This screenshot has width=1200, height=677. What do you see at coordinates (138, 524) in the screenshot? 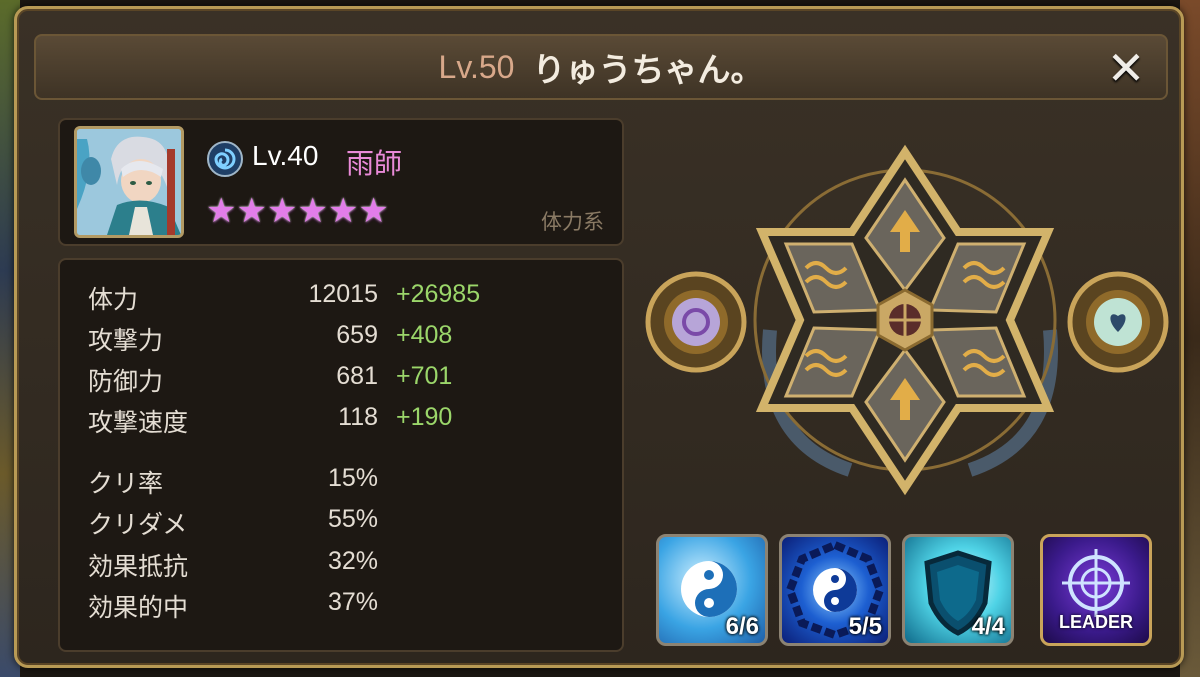
I see `stat-label: クリダメ` at bounding box center [138, 524].